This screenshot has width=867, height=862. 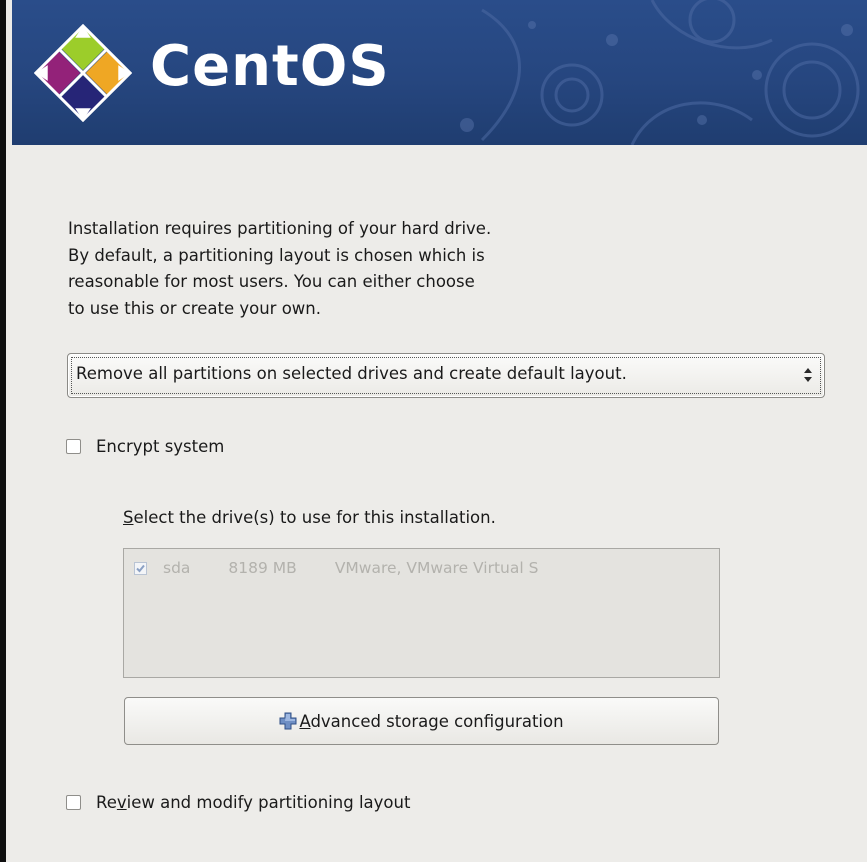 I want to click on review-layout-row: Review and modify partitioning layout, so click(x=238, y=802).